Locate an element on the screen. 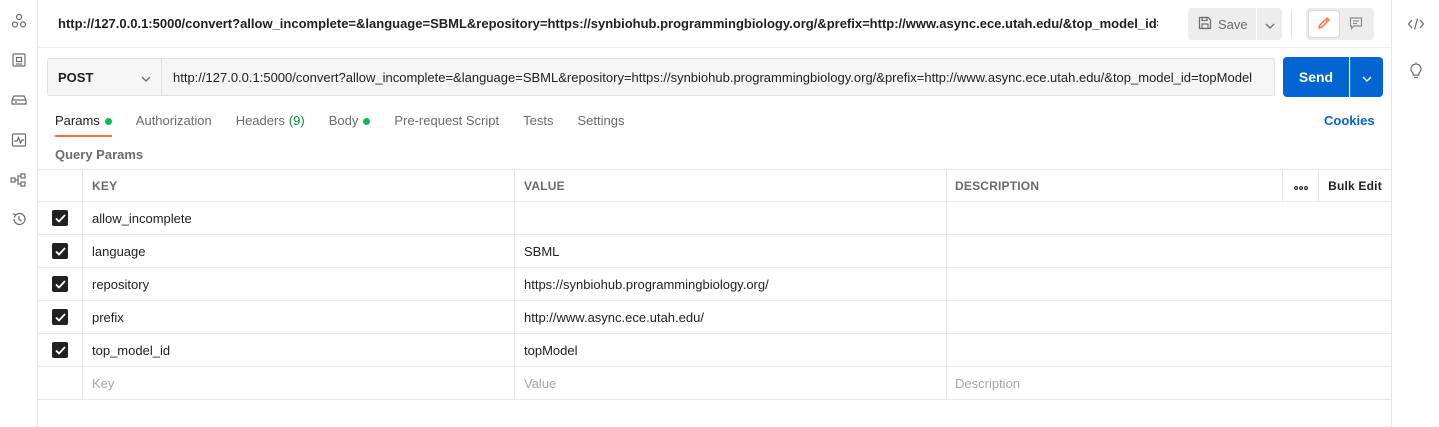  param-key: prefix is located at coordinates (299, 317).